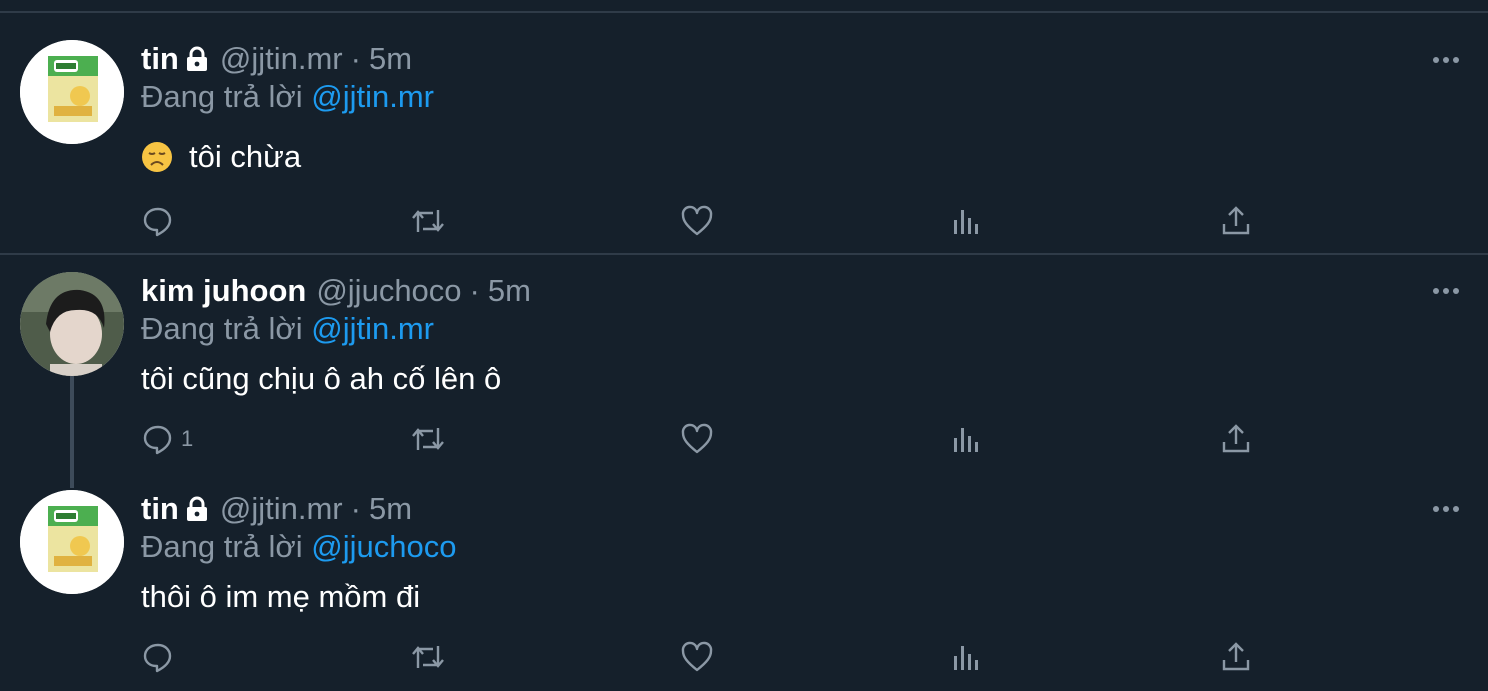  I want to click on tweet-text: tôi cũng chịu ô ah cố lên ô, so click(321, 378).